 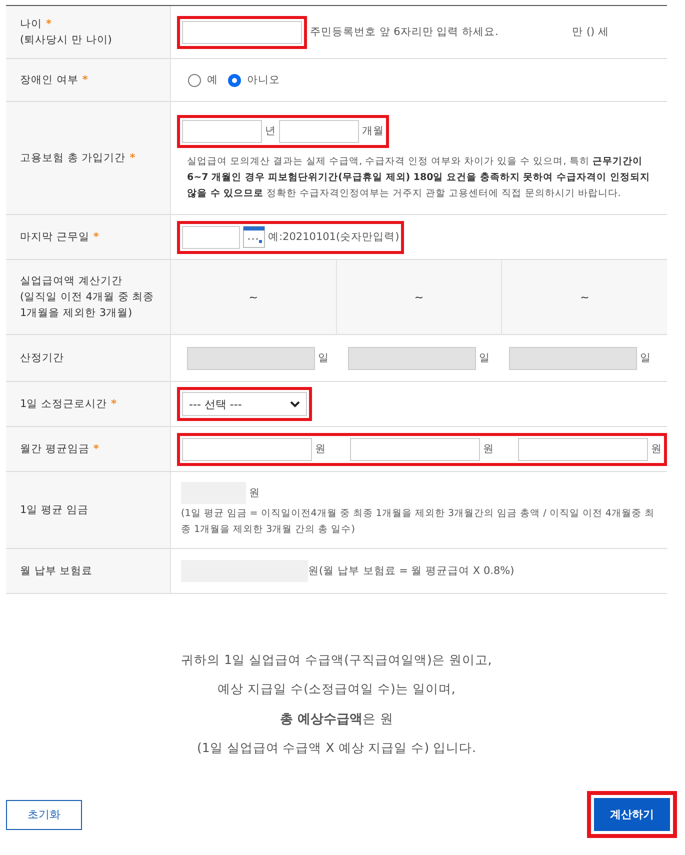 What do you see at coordinates (254, 237) in the screenshot?
I see `calendar-icon` at bounding box center [254, 237].